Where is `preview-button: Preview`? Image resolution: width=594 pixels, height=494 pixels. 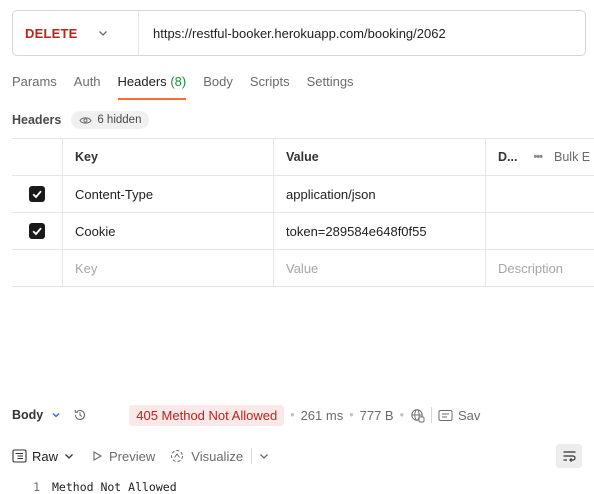
preview-button: Preview is located at coordinates (123, 456).